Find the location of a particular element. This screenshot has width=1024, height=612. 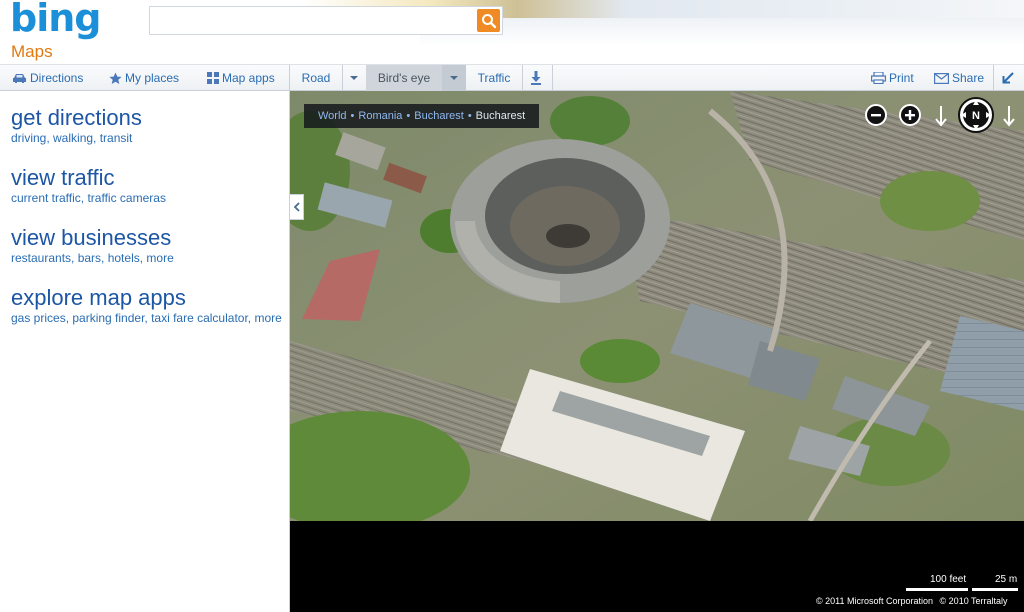

zoom-out-button is located at coordinates (876, 117).